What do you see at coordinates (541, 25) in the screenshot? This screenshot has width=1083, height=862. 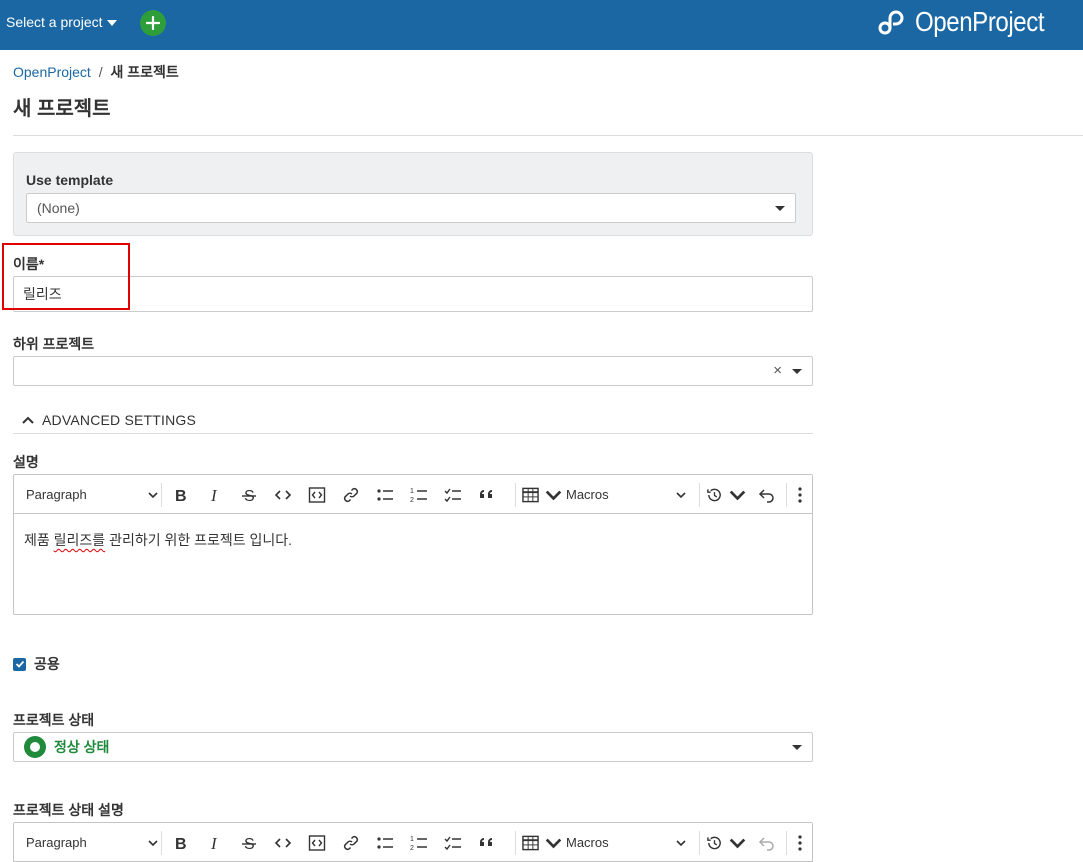 I see `top-header: Select a project OpenProject` at bounding box center [541, 25].